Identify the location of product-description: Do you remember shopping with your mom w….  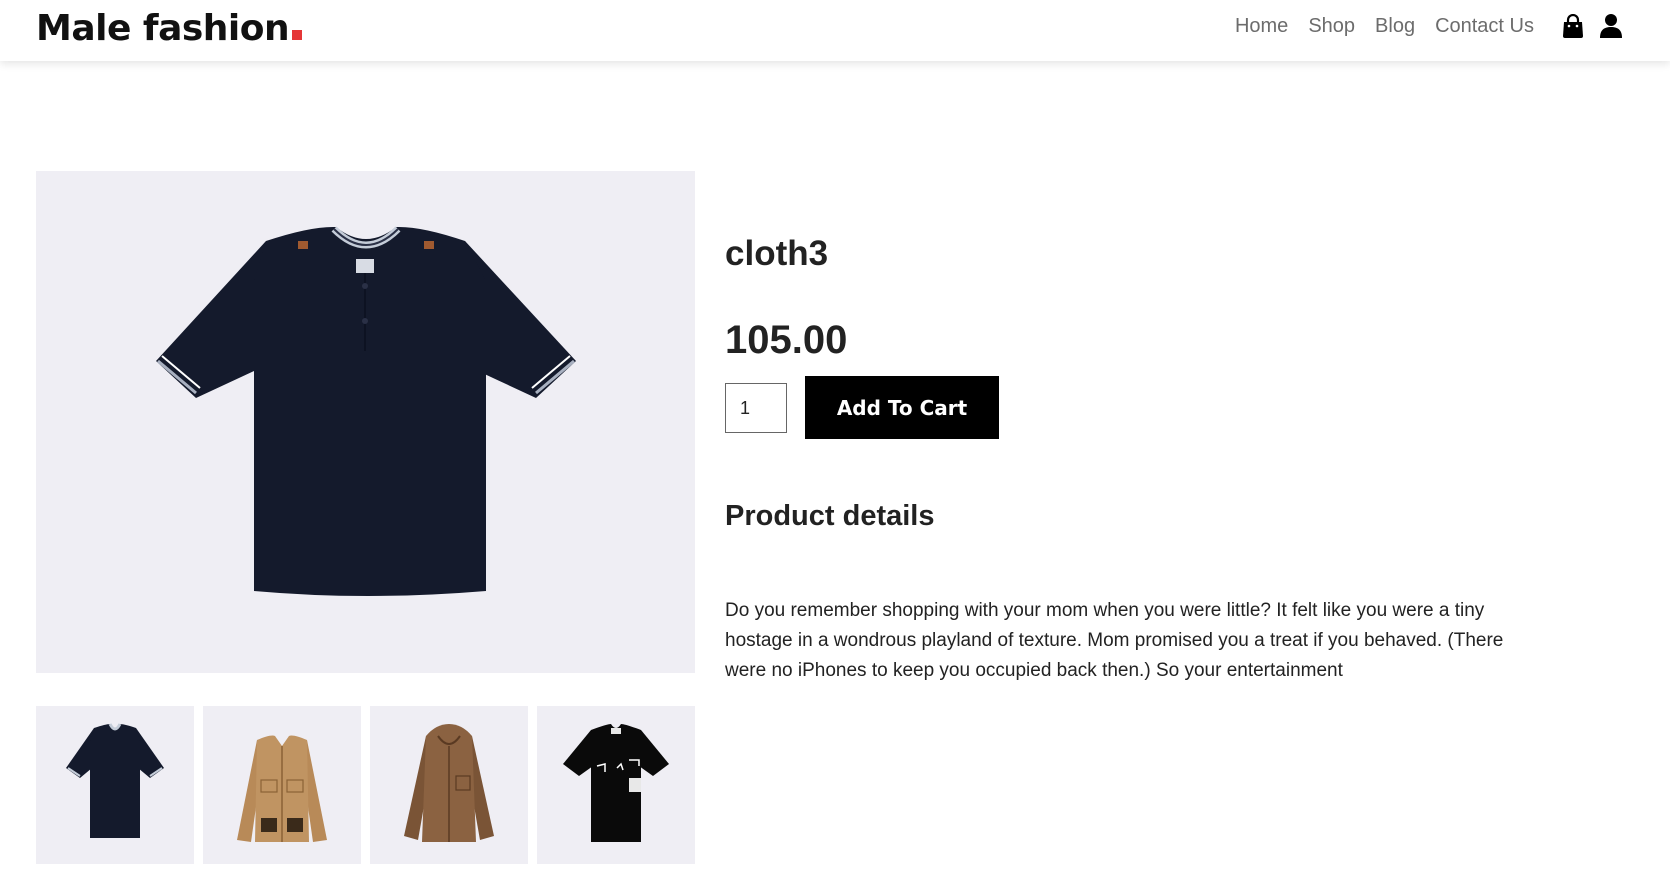
(1114, 640).